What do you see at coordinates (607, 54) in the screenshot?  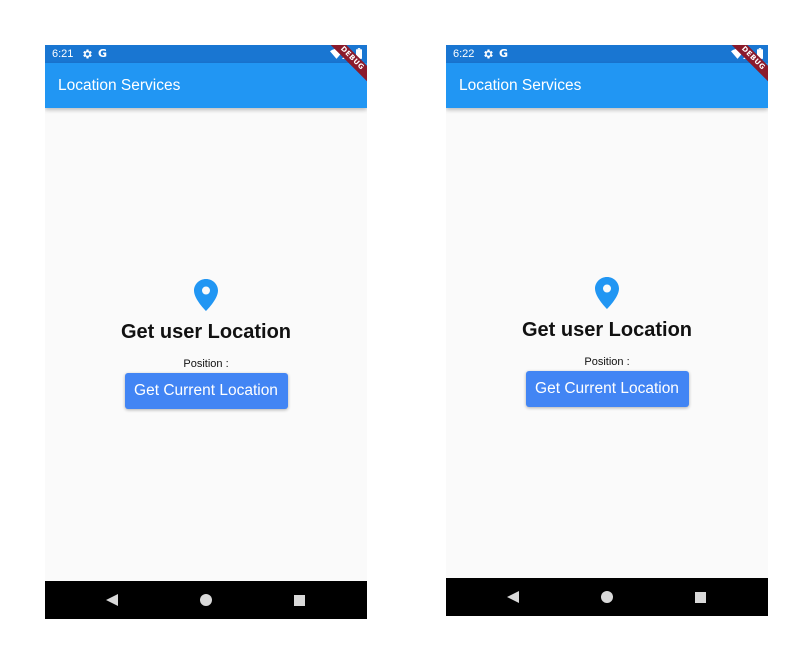 I see `status-bar: 6:22 G` at bounding box center [607, 54].